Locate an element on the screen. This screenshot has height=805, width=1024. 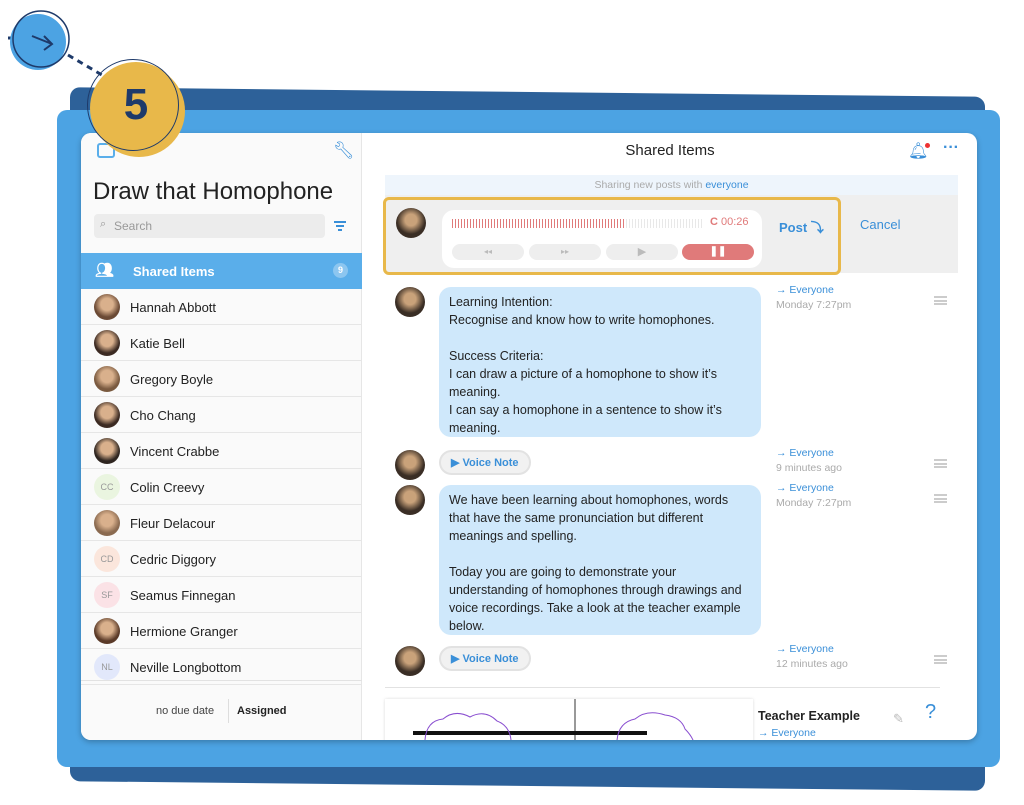
recorder-highlight: C 00:26 ◂◂ ▸▸ ▶ ❚❚ Post ⤵ is located at coordinates (612, 236).